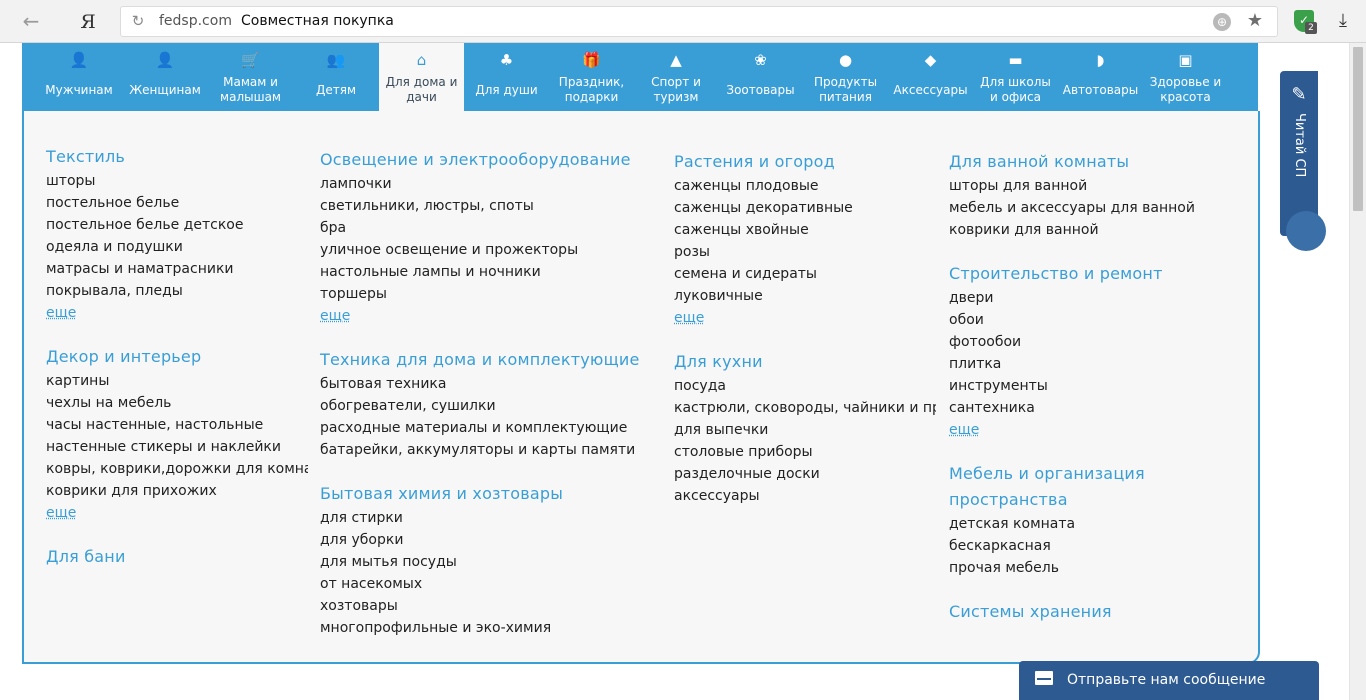 This screenshot has width=1366, height=700. Describe the element at coordinates (1015, 77) in the screenshot. I see `menu-item-12: ▬ Для школы и офиса` at that location.